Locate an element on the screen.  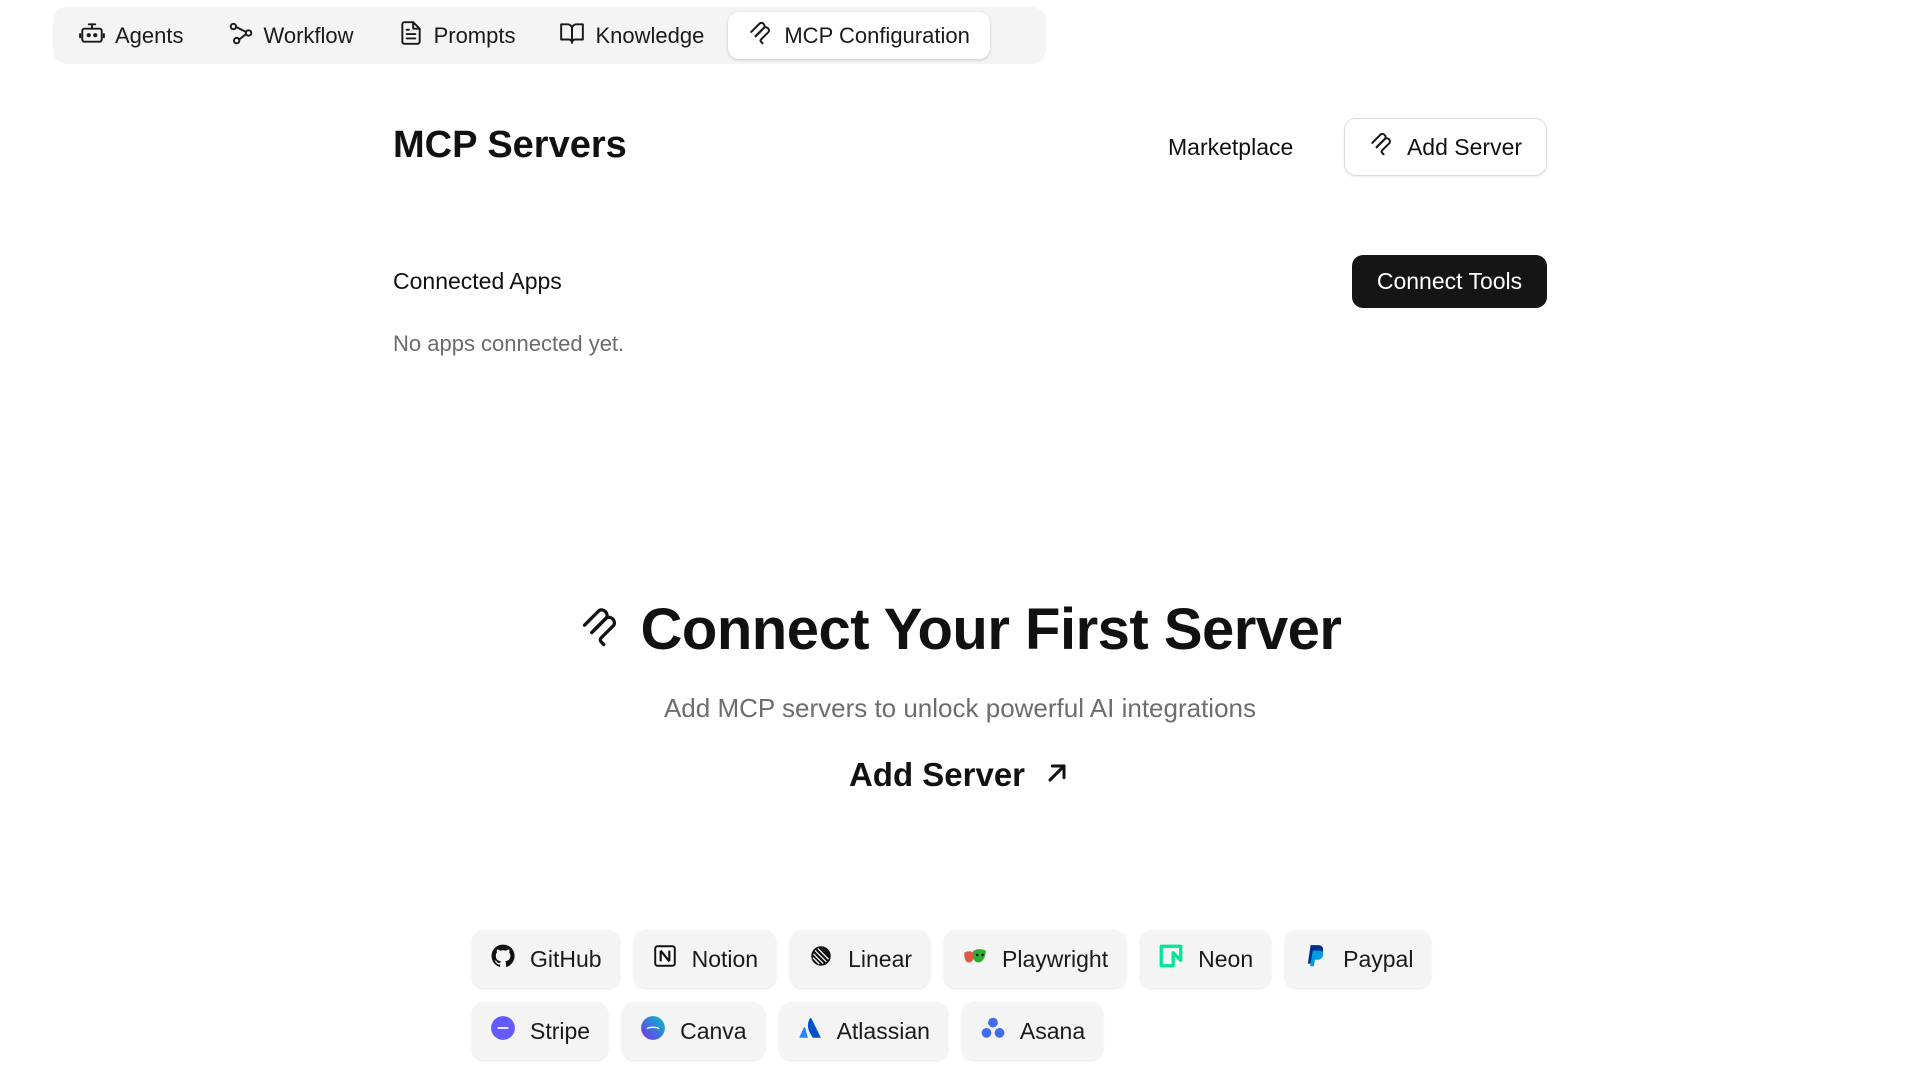
tab-prompts: Prompts is located at coordinates (457, 35).